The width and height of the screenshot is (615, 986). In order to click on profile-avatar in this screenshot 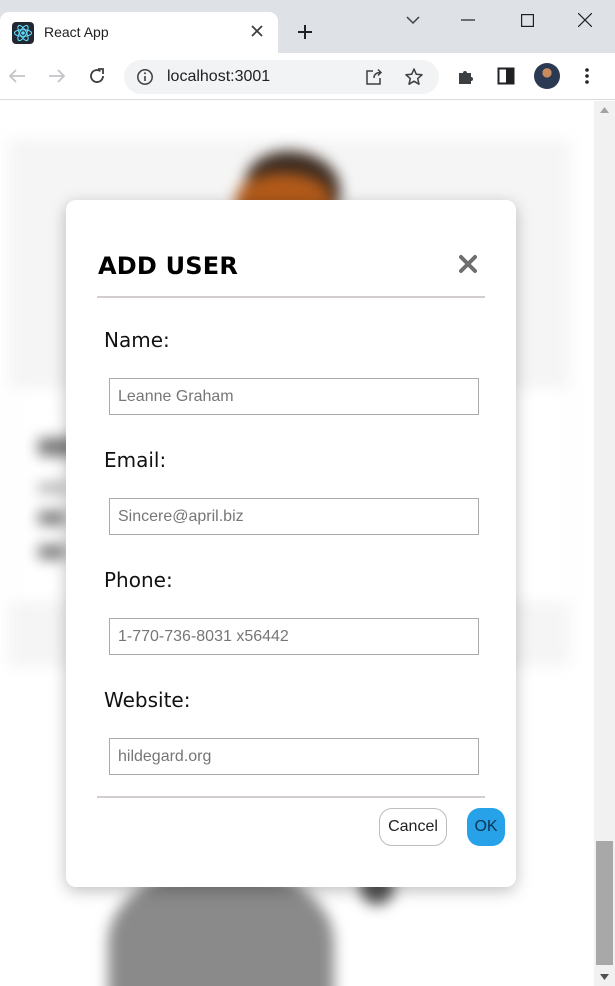, I will do `click(547, 76)`.